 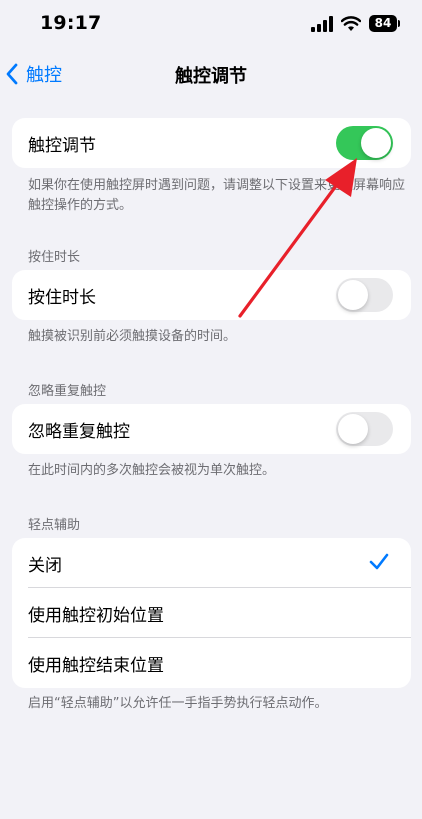 I want to click on touch-accommodations-toggle, so click(x=364, y=143).